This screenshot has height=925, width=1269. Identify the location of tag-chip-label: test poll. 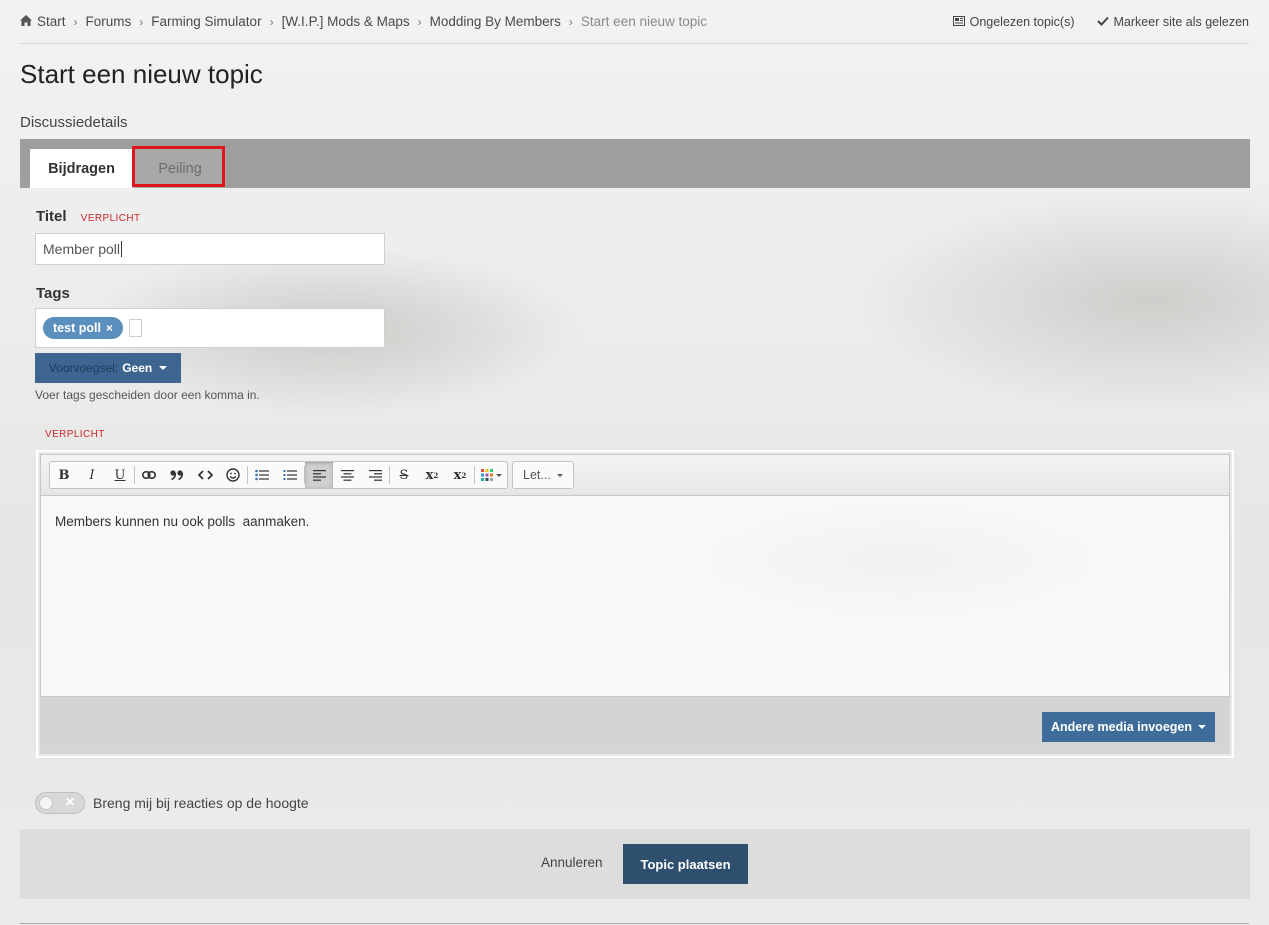
(77, 328).